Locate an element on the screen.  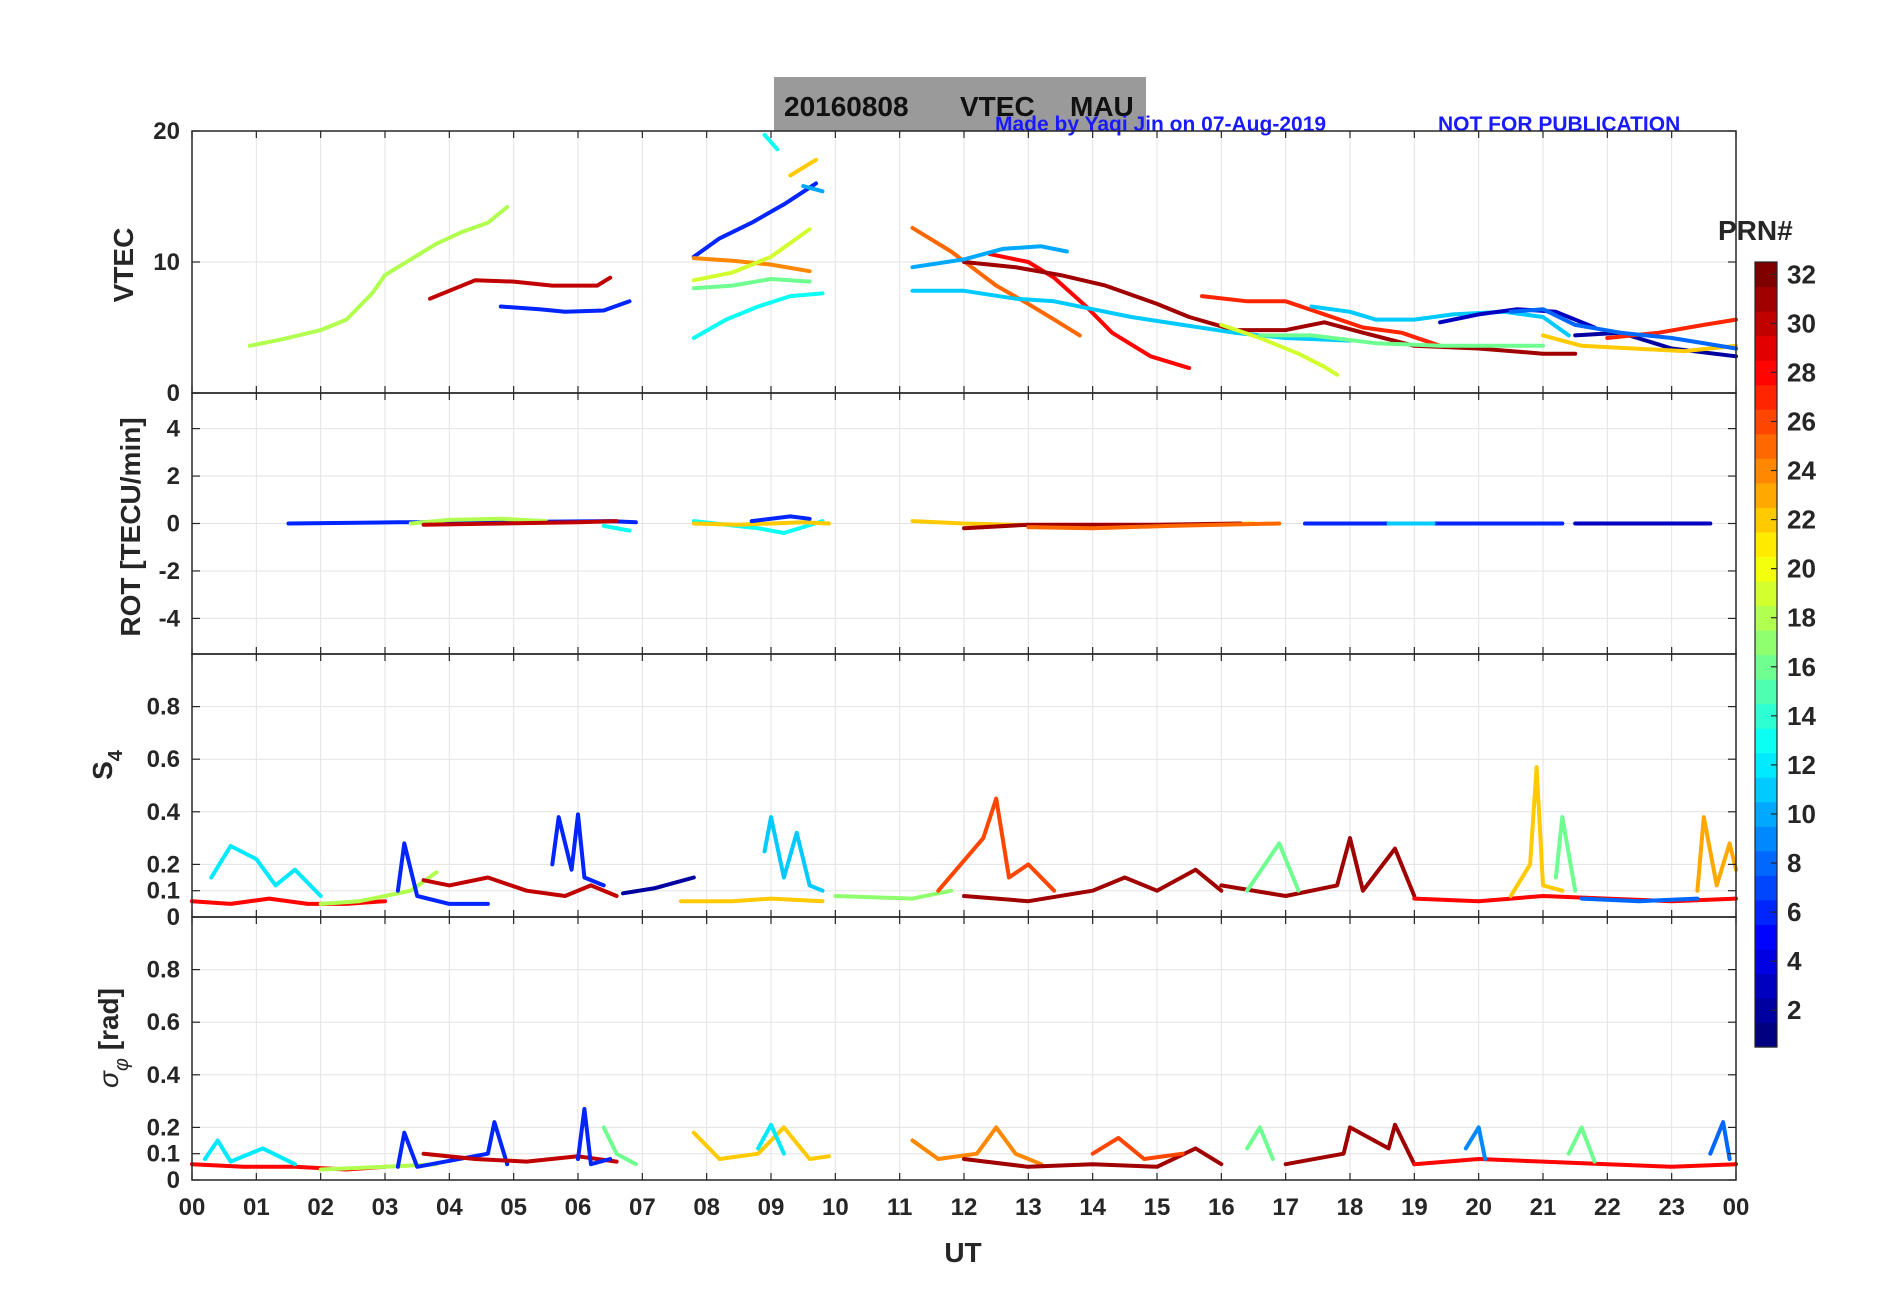
y-tick-label: -2 is located at coordinates (169, 571).